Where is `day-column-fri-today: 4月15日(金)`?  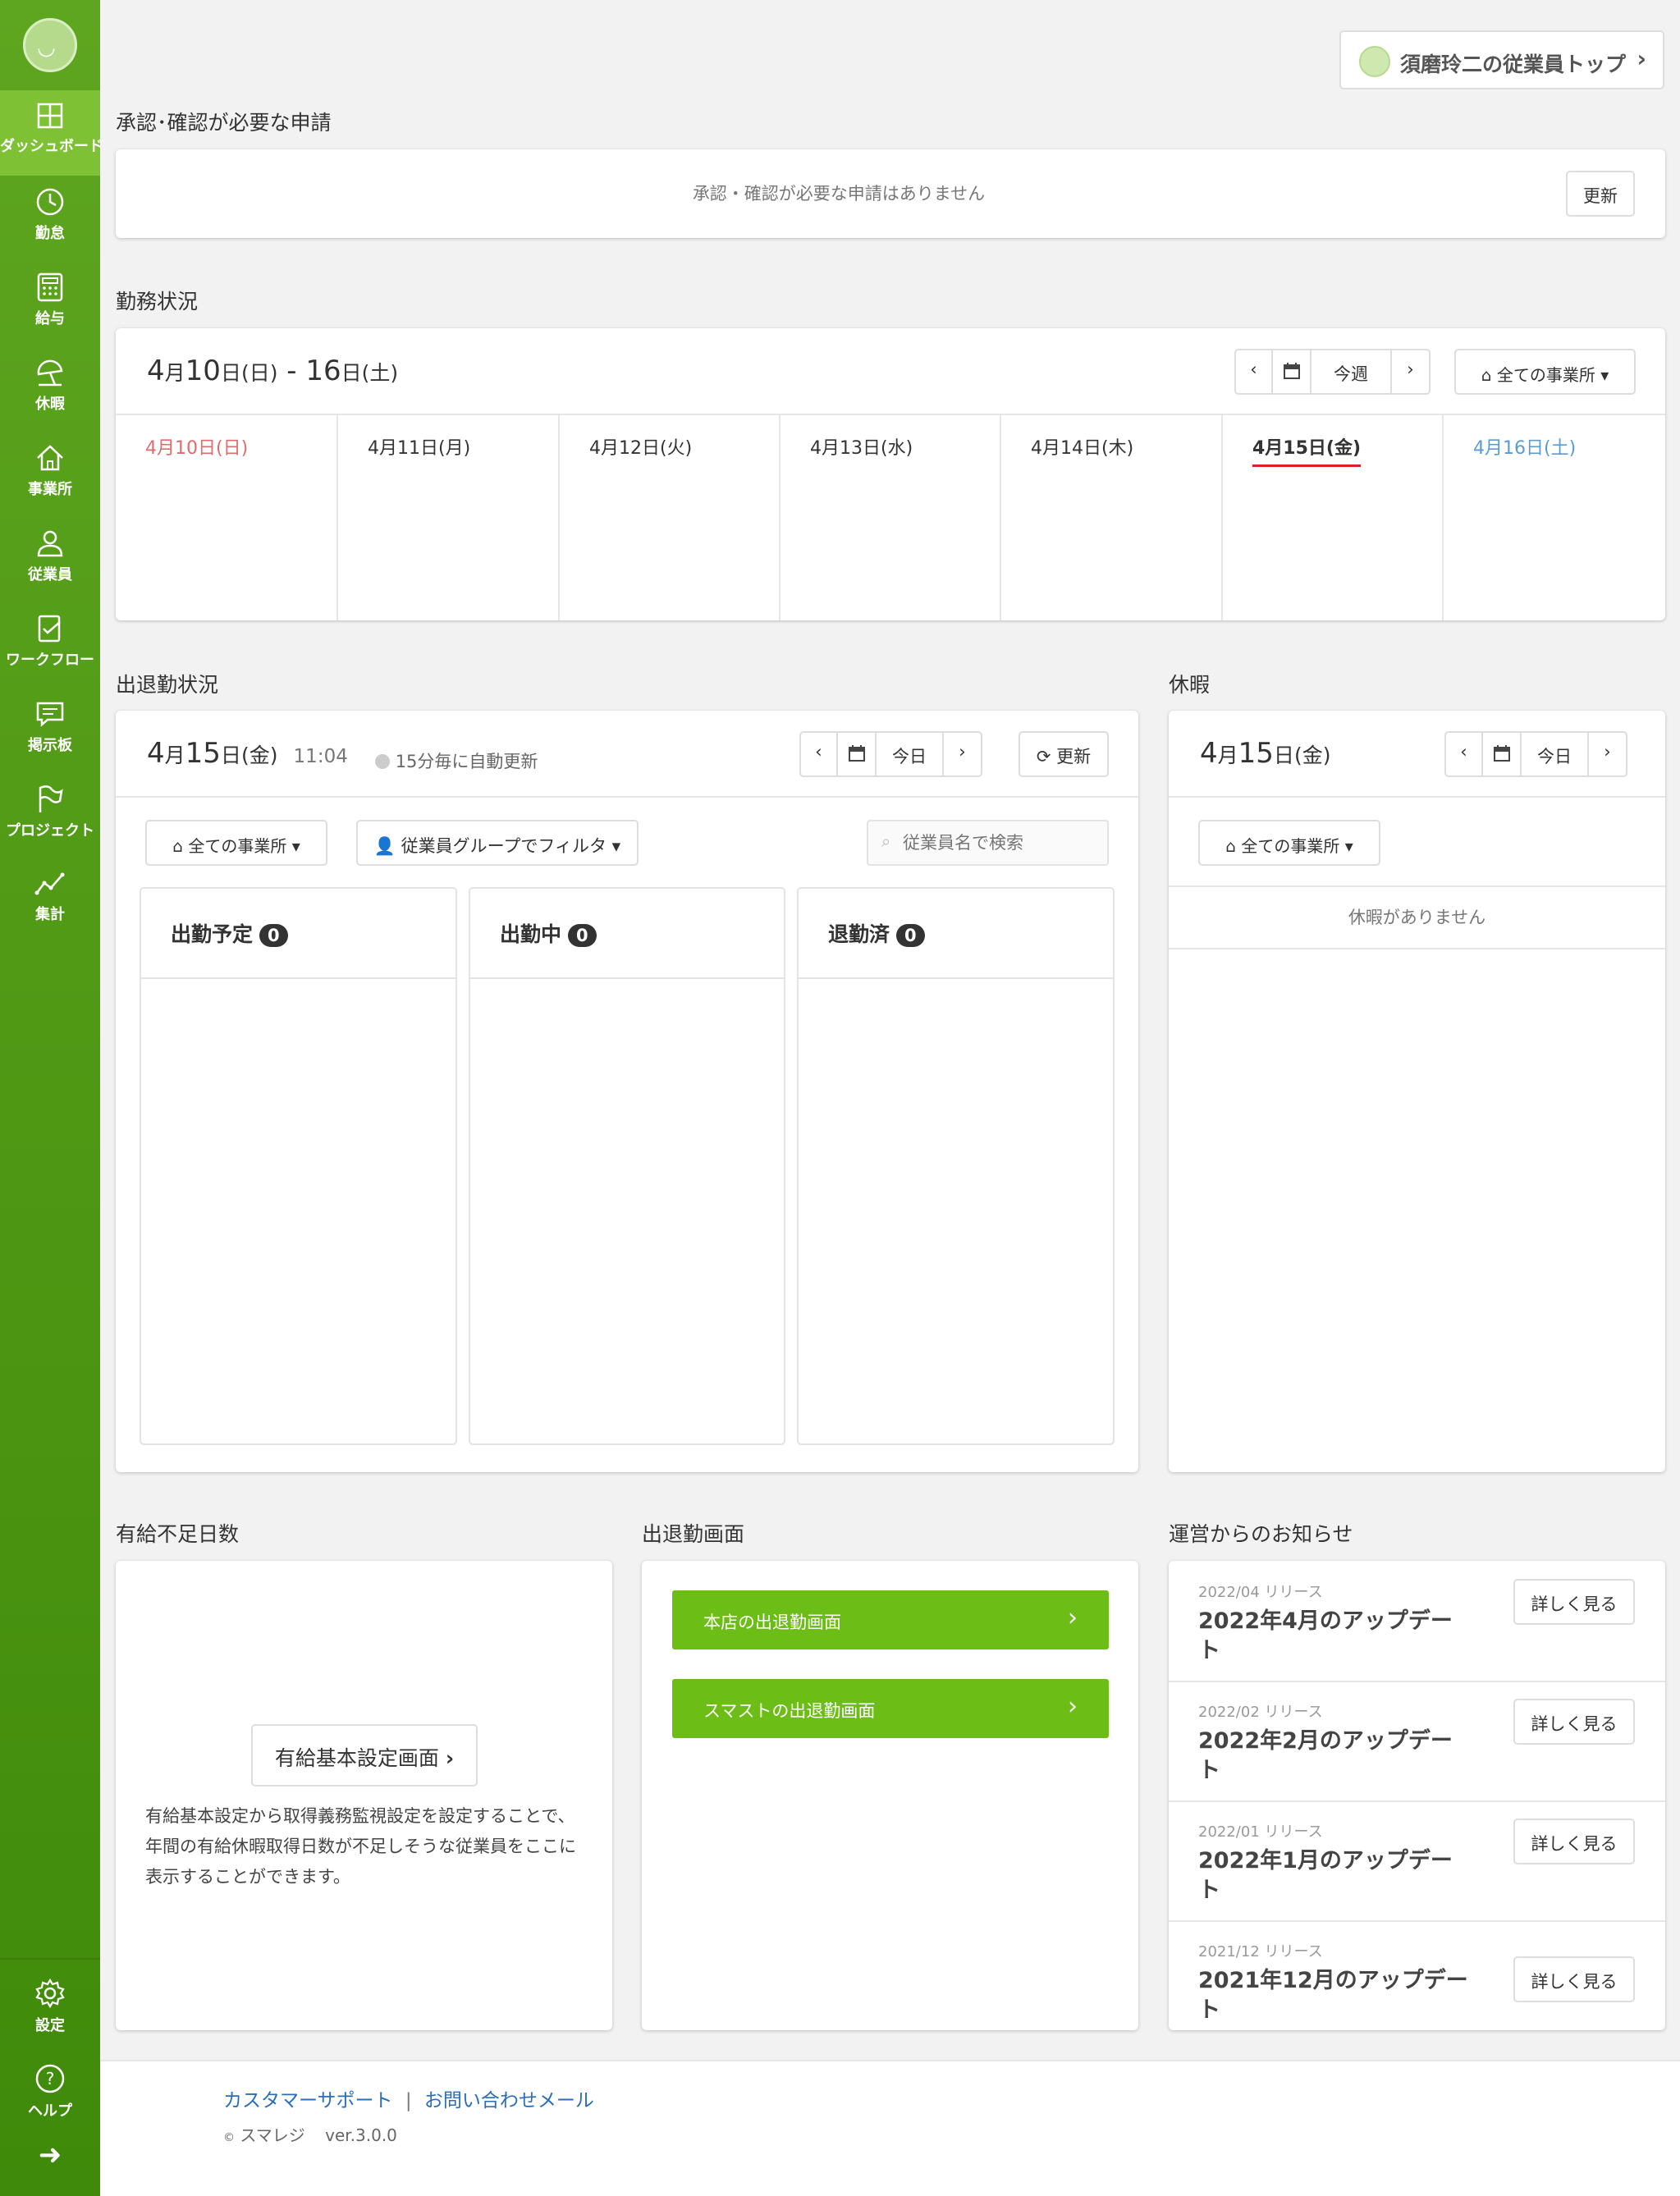
day-column-fri-today: 4月15日(金) is located at coordinates (1333, 517).